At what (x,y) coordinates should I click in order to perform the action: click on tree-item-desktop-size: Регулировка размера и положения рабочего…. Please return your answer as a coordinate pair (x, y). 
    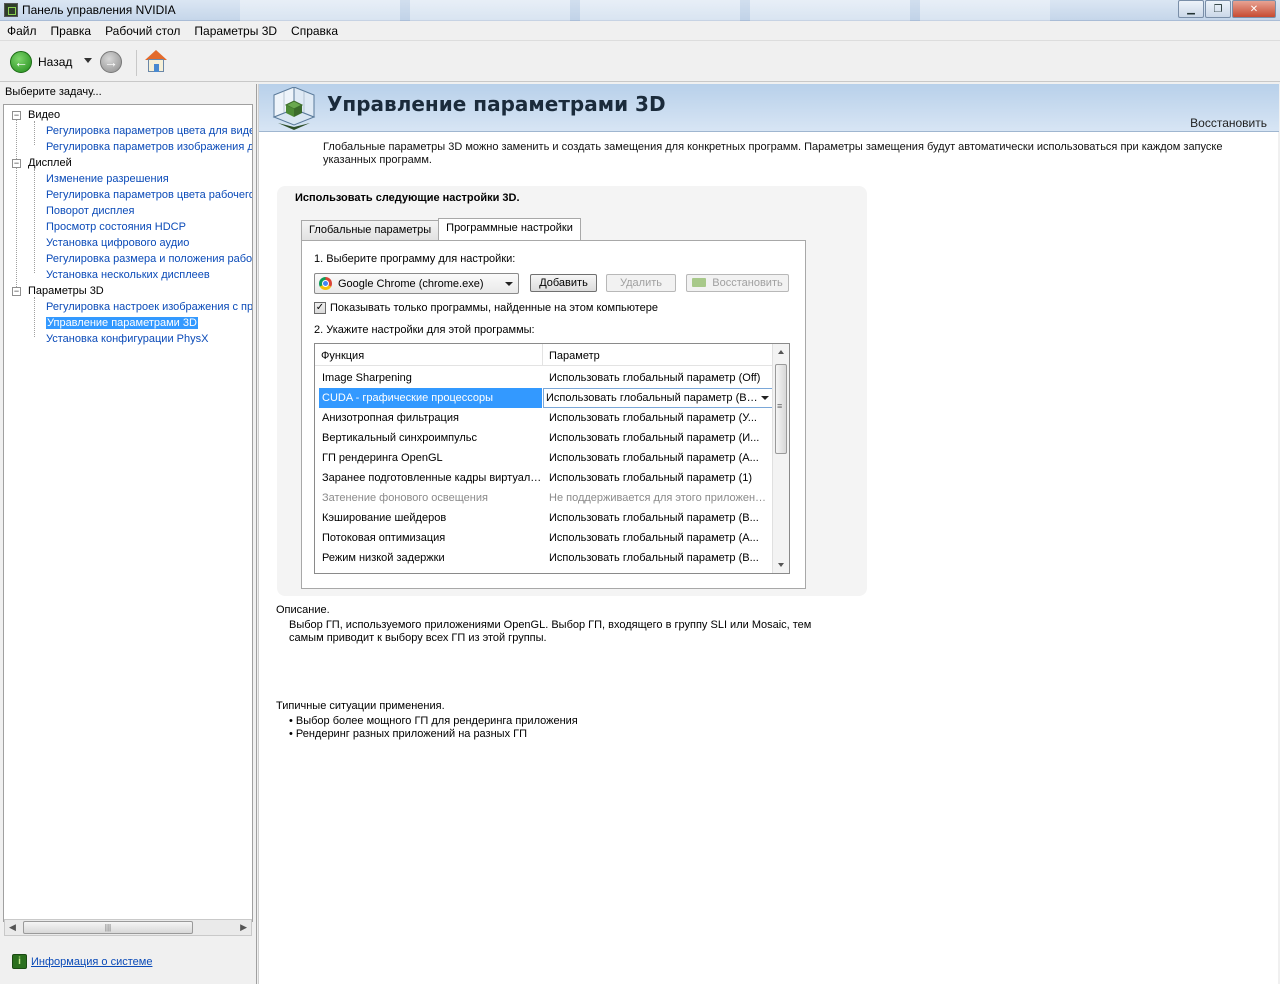
    Looking at the image, I should click on (128, 259).